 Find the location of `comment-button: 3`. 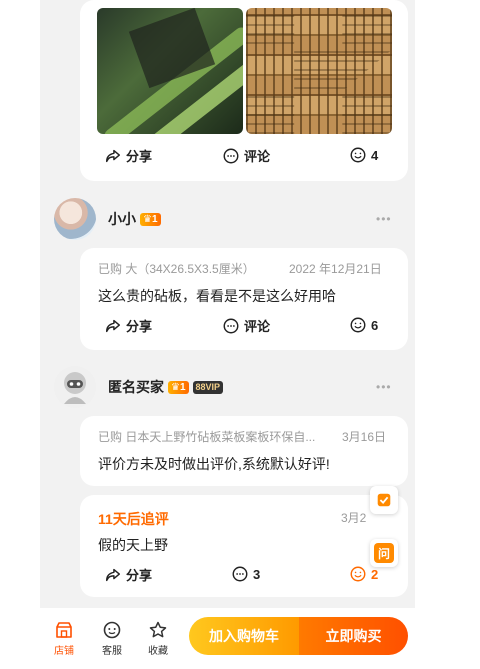

comment-button: 3 is located at coordinates (245, 574).